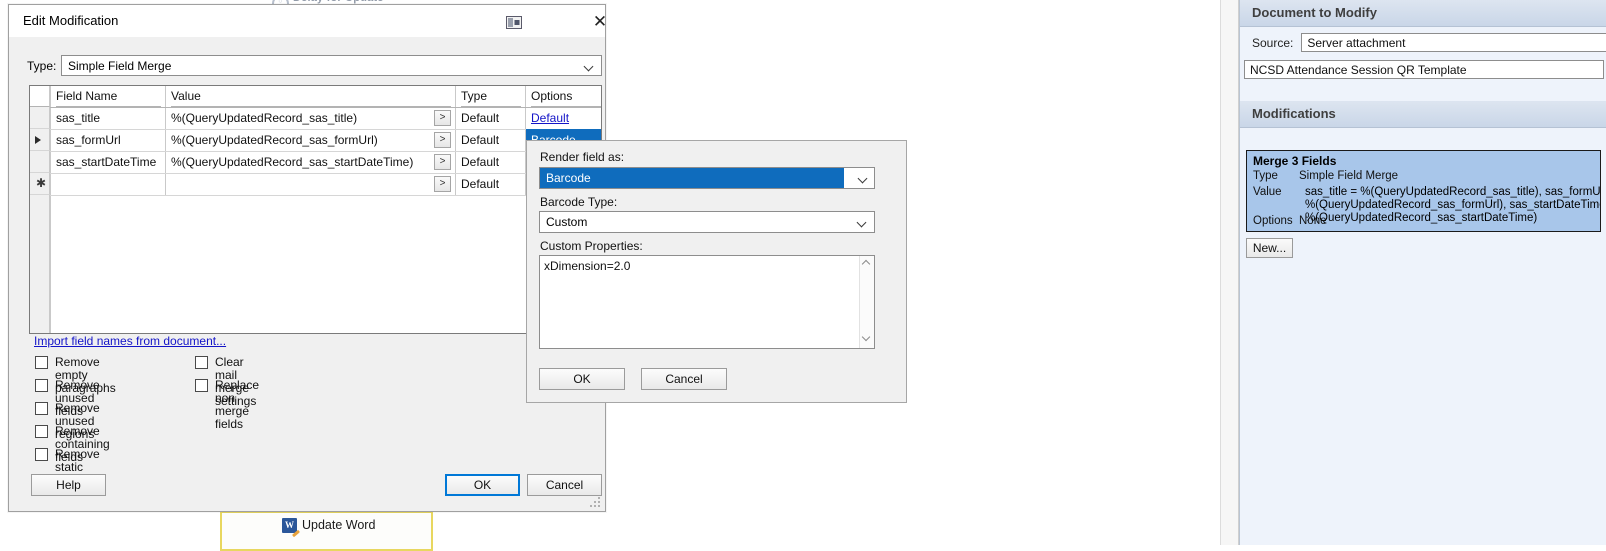  I want to click on checkbox-label: Replace non merge fields, so click(237, 404).